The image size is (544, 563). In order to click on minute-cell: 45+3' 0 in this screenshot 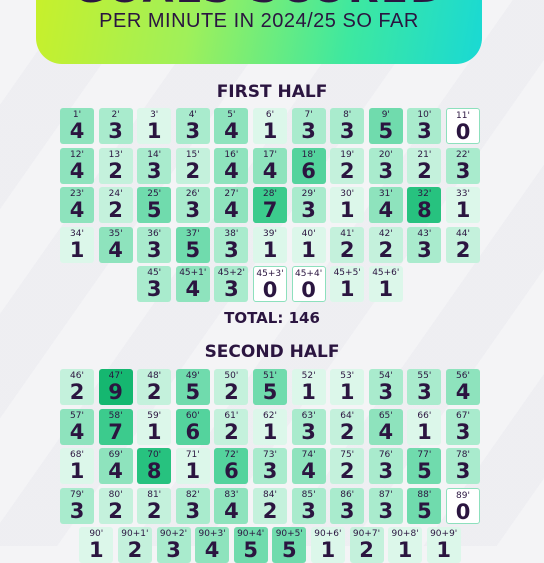, I will do `click(270, 284)`.